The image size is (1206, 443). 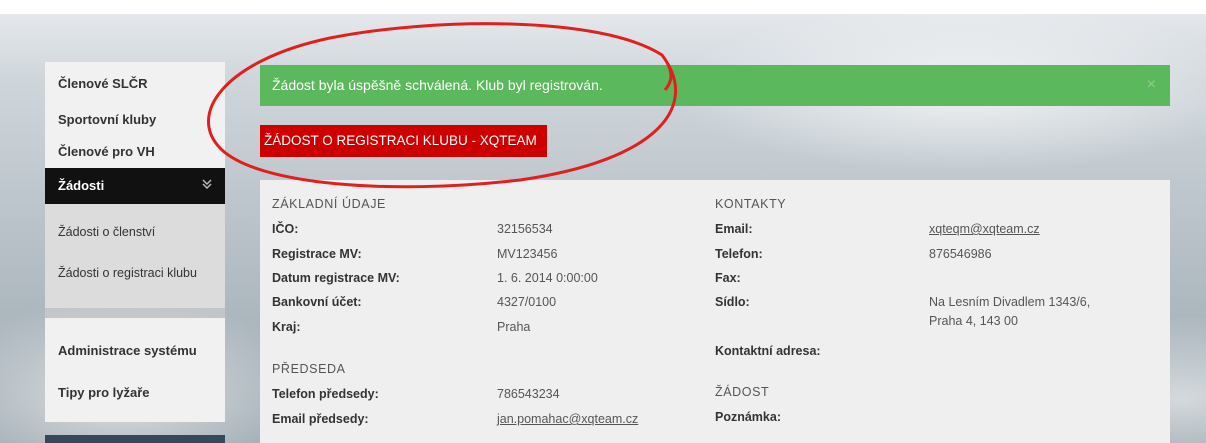 What do you see at coordinates (442, 105) in the screenshot?
I see `red-ellipse-annotation` at bounding box center [442, 105].